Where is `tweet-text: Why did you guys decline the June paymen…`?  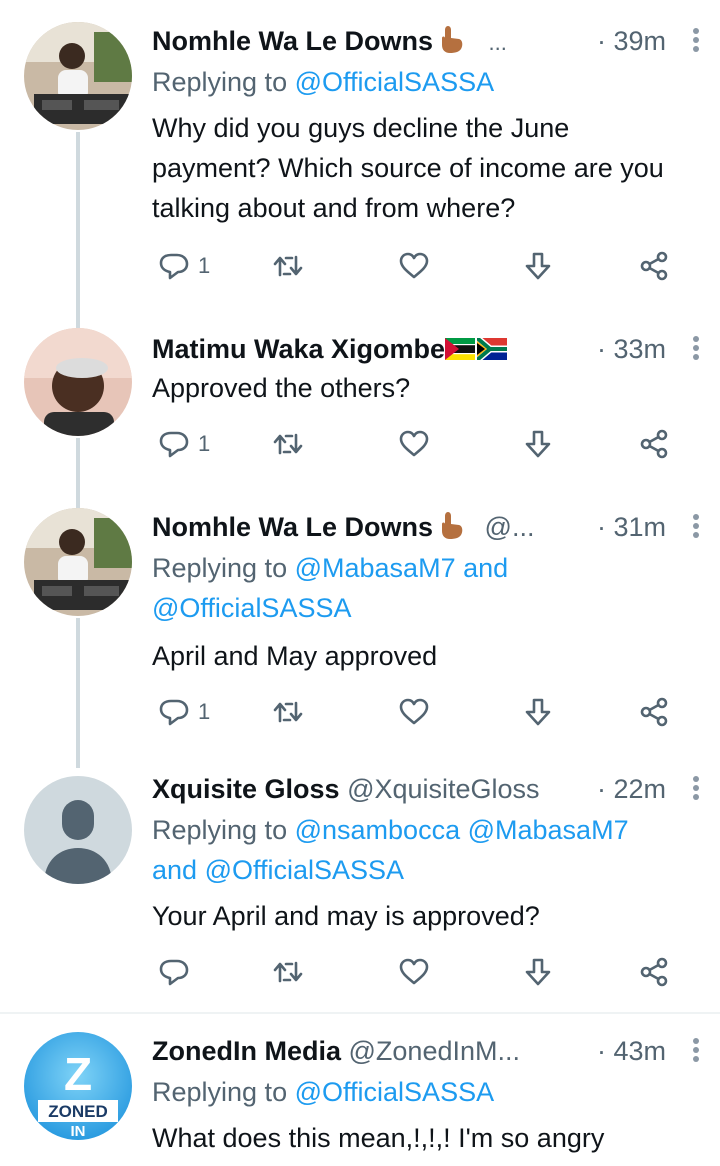 tweet-text: Why did you guys decline the June paymen… is located at coordinates (408, 168).